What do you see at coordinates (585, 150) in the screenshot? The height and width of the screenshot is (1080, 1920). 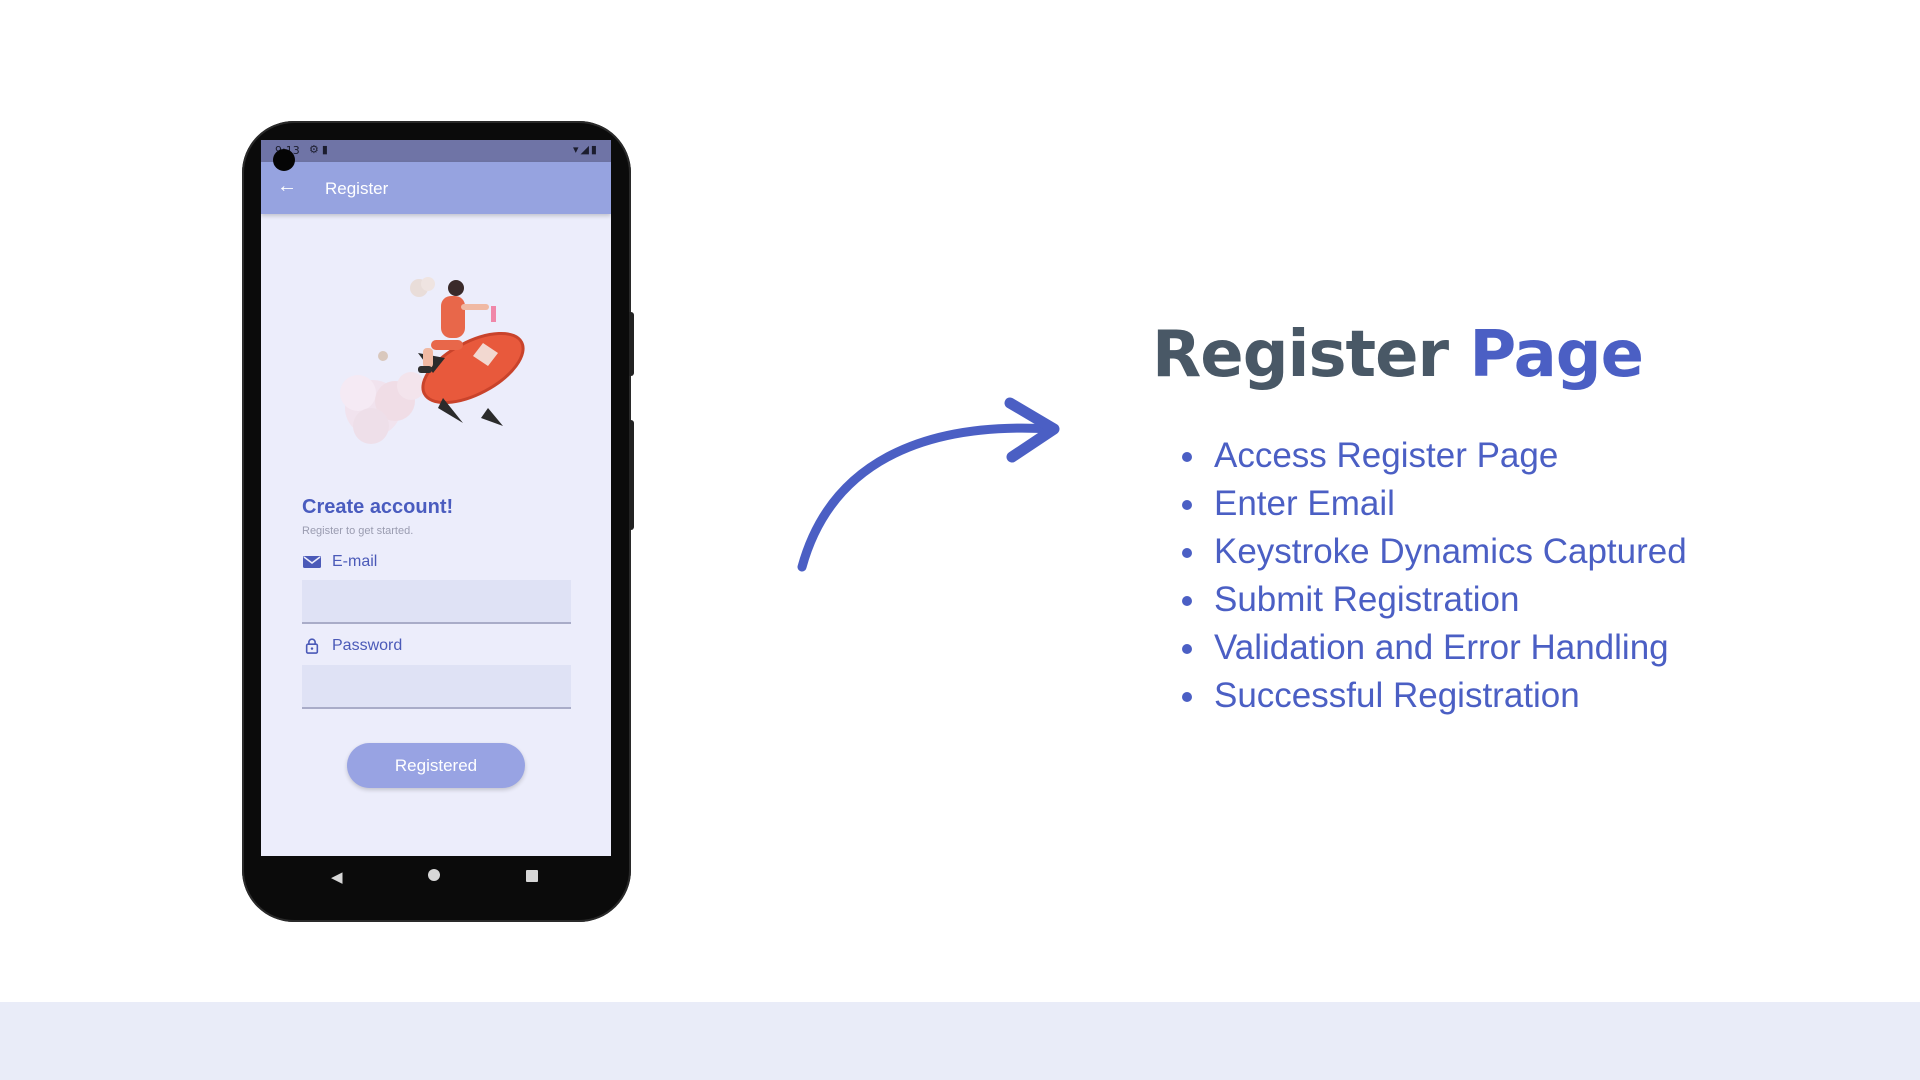 I see `status-signal-icons: ▾◢▮` at bounding box center [585, 150].